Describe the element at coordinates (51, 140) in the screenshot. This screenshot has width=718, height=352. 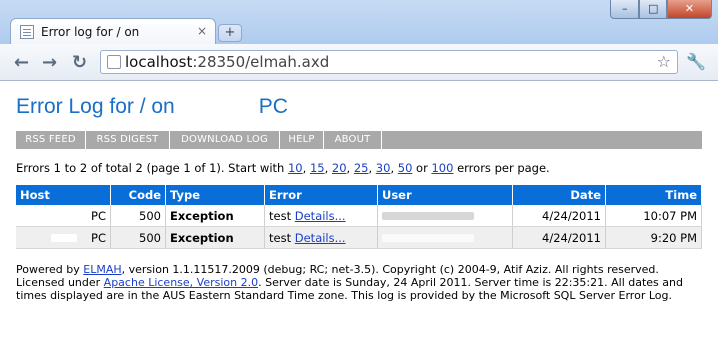
I see `rss-feed-link: RSS FEED` at that location.